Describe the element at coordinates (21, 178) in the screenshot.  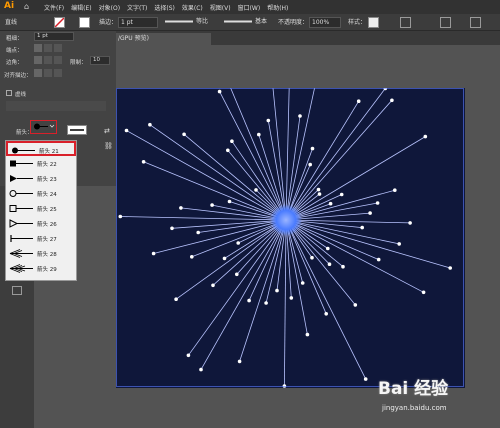
I see `arrow-triangle-icon` at that location.